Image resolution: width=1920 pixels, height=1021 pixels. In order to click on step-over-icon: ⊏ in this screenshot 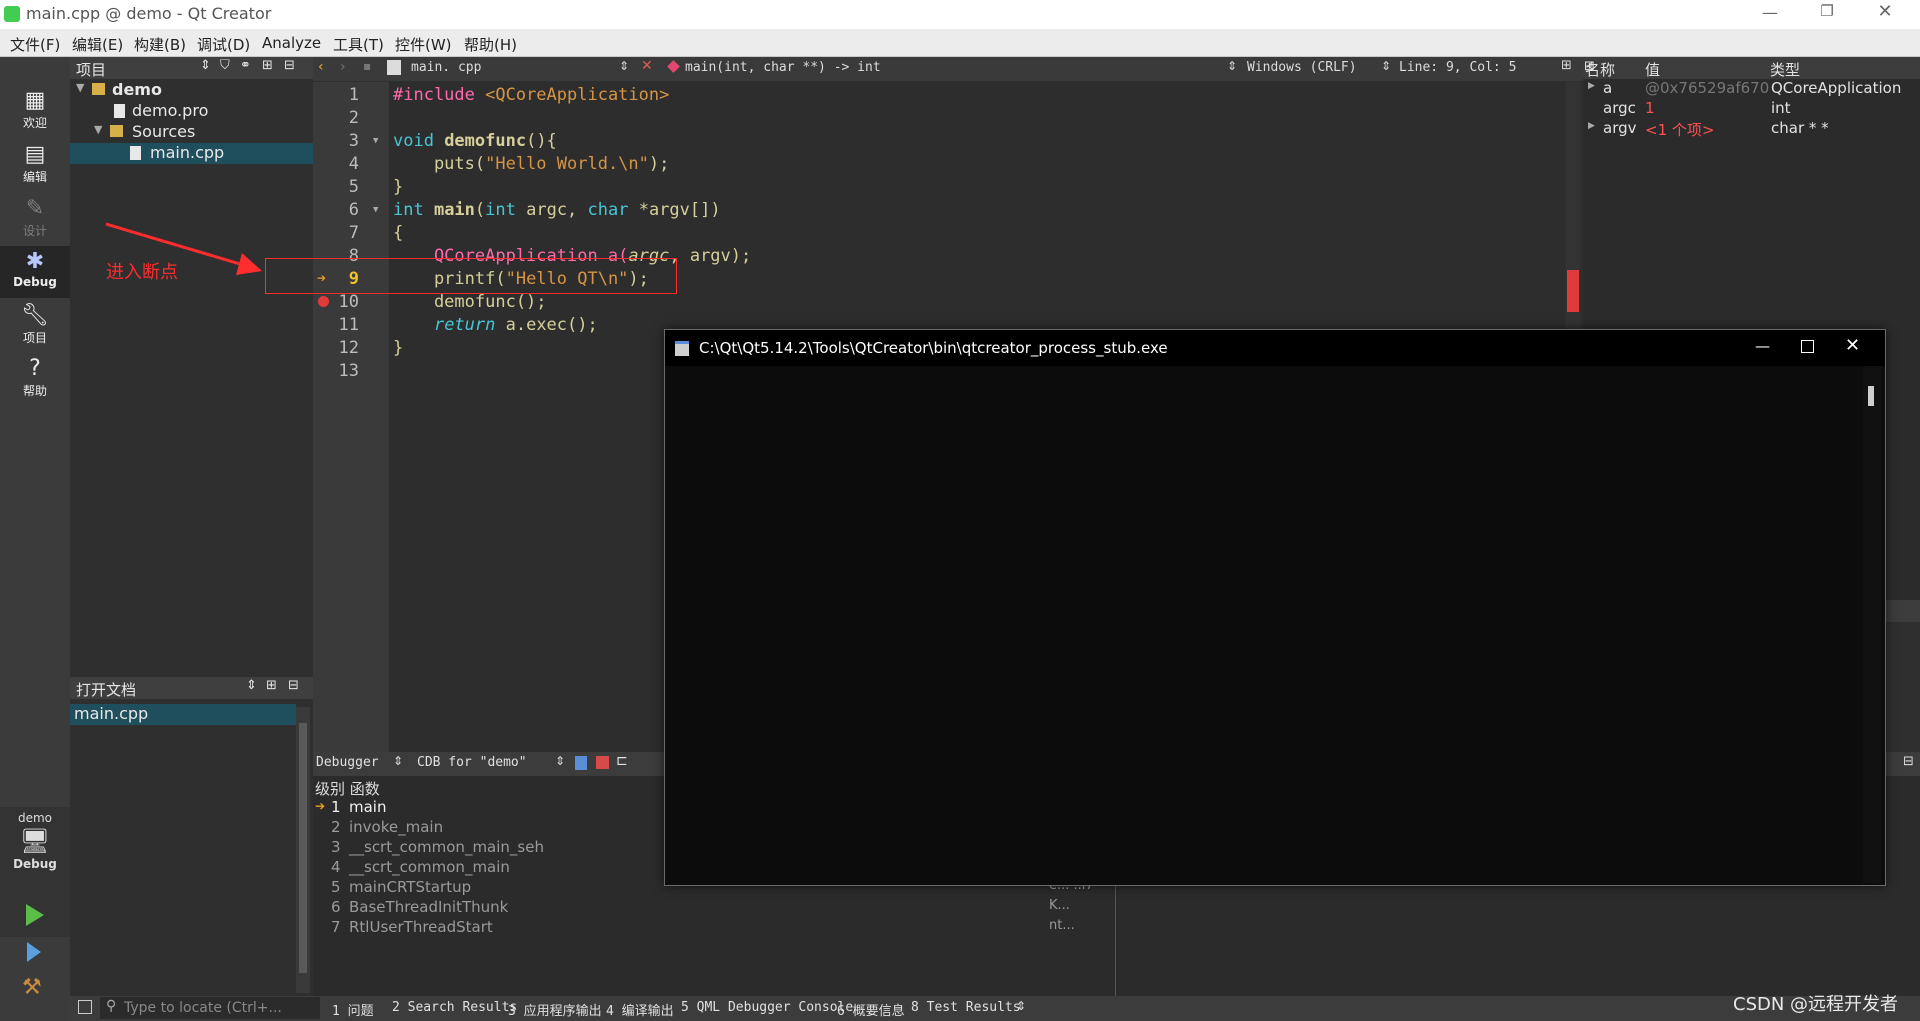, I will do `click(622, 761)`.